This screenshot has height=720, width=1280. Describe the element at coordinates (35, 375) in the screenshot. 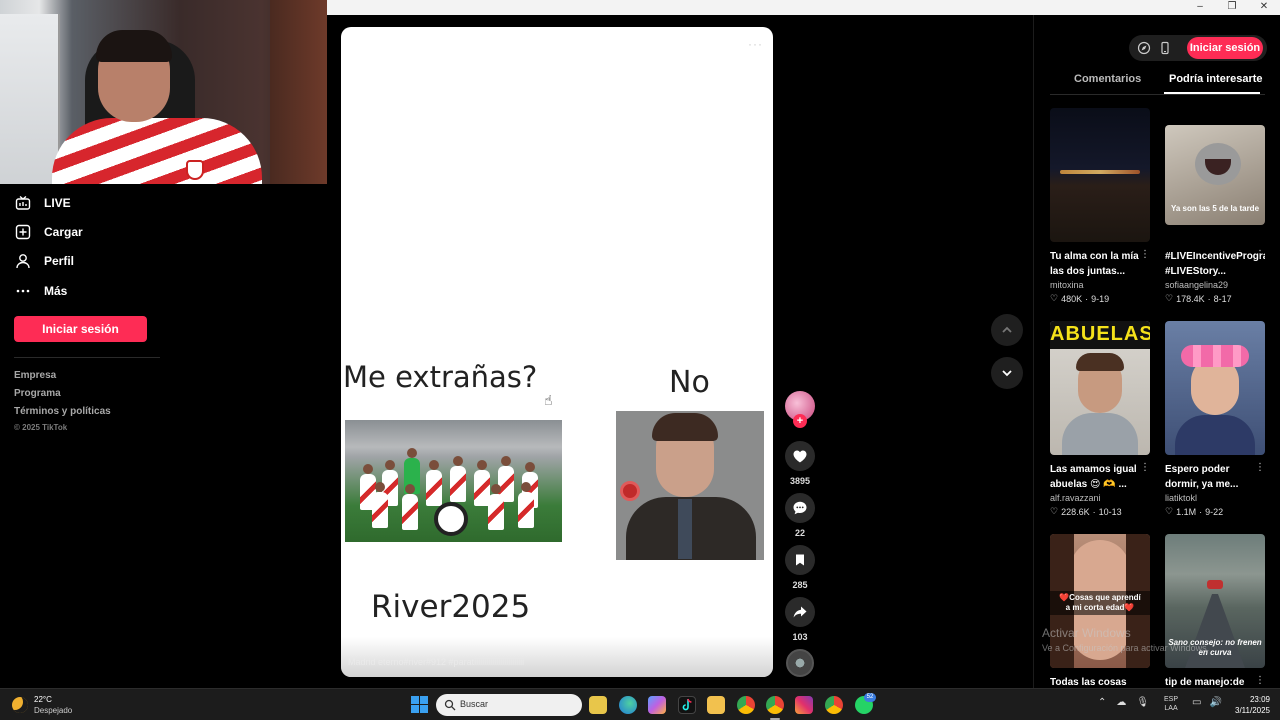

I see `footer-link-company: Empresa` at that location.